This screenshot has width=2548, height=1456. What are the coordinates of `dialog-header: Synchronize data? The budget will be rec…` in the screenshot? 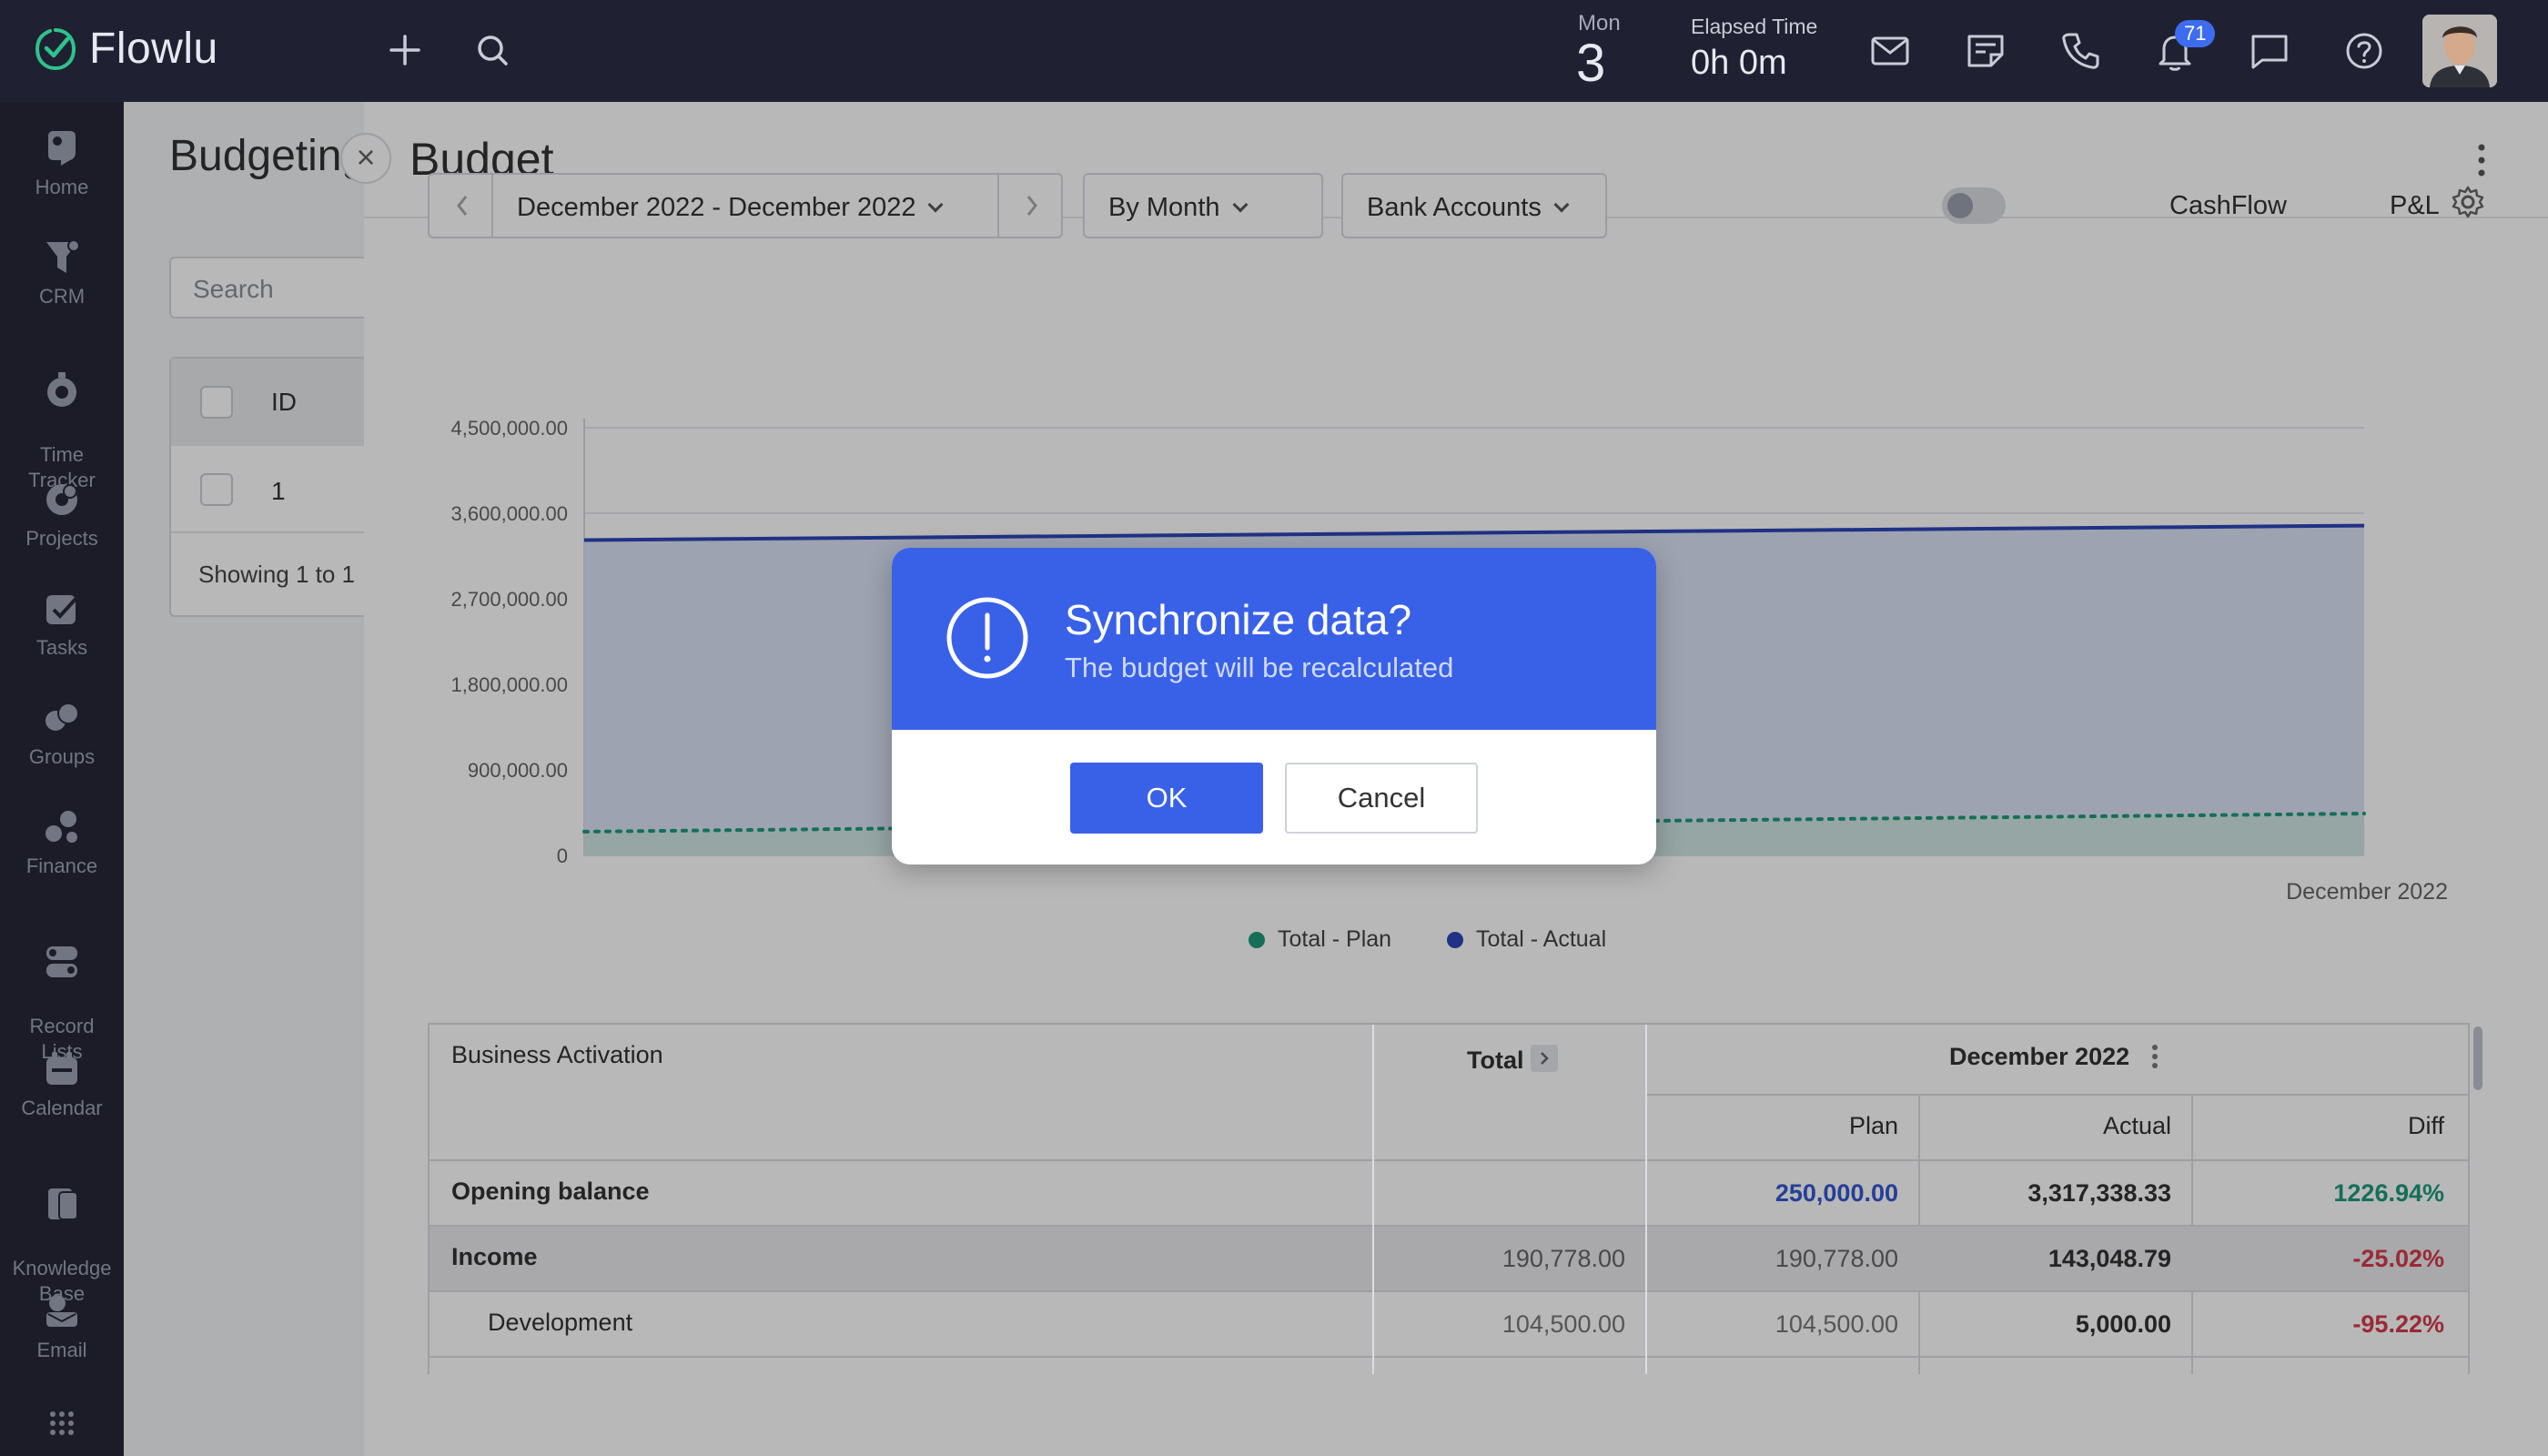 It's located at (1274, 639).